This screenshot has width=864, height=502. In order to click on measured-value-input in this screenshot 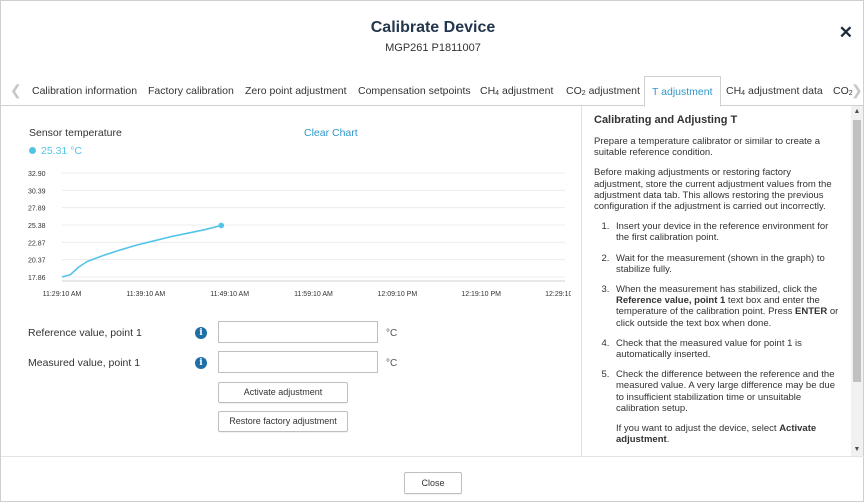, I will do `click(298, 362)`.